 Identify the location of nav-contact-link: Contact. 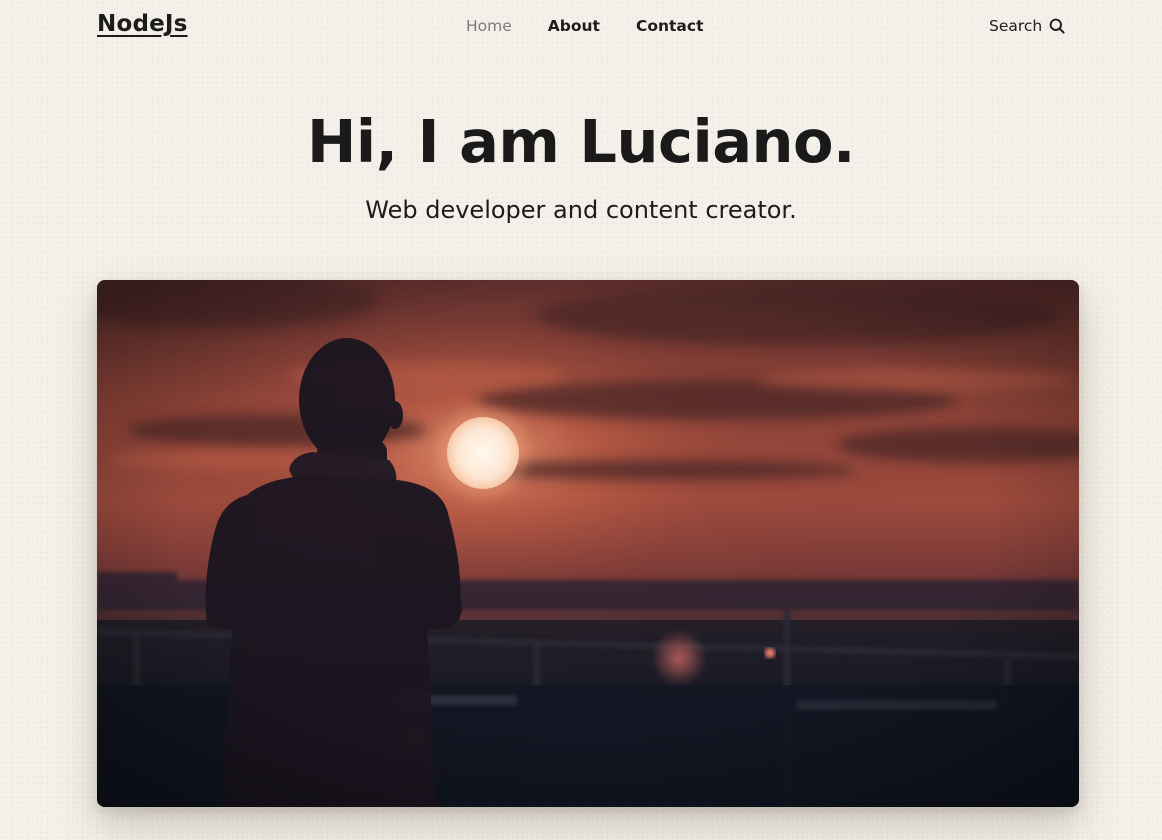
(670, 26).